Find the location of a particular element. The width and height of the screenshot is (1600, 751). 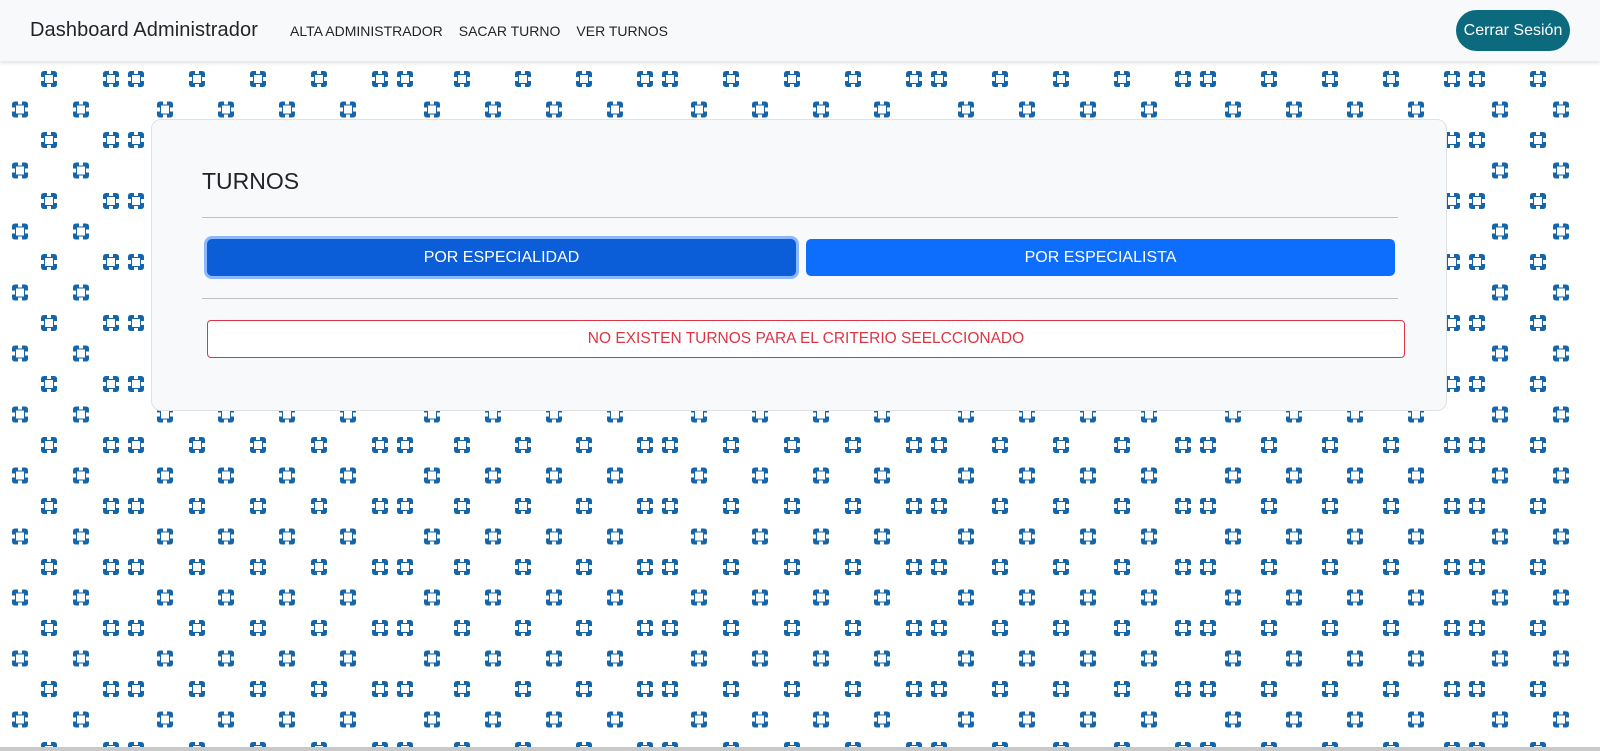

por-especialidad-button: POR ESPECIALIDAD is located at coordinates (501, 257).